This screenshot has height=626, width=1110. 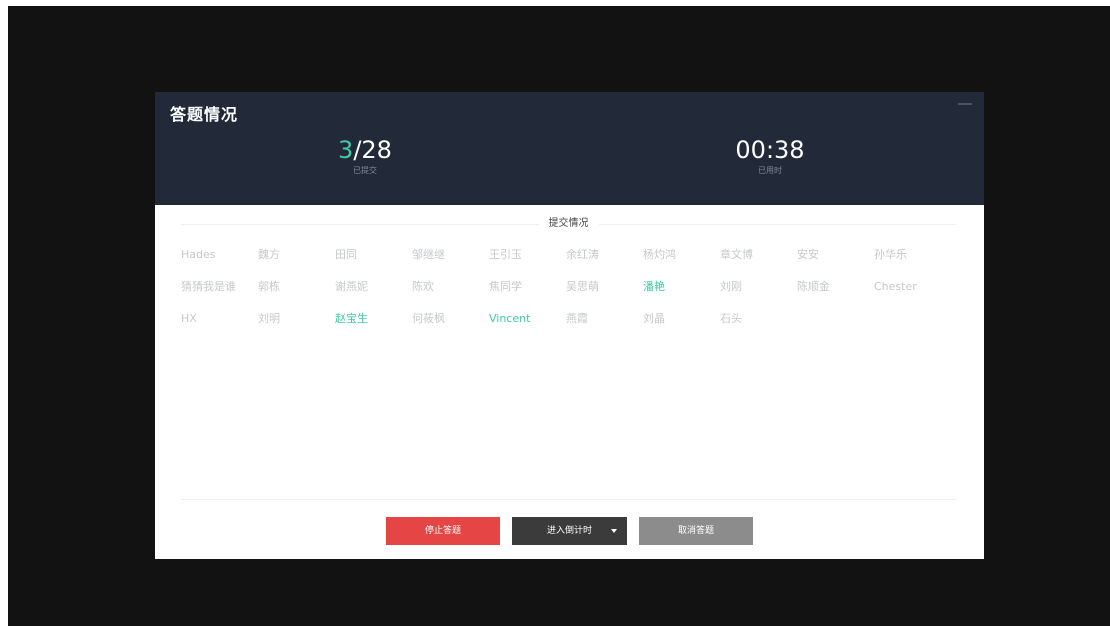 I want to click on student-name-pending: 燕霞, so click(x=577, y=318).